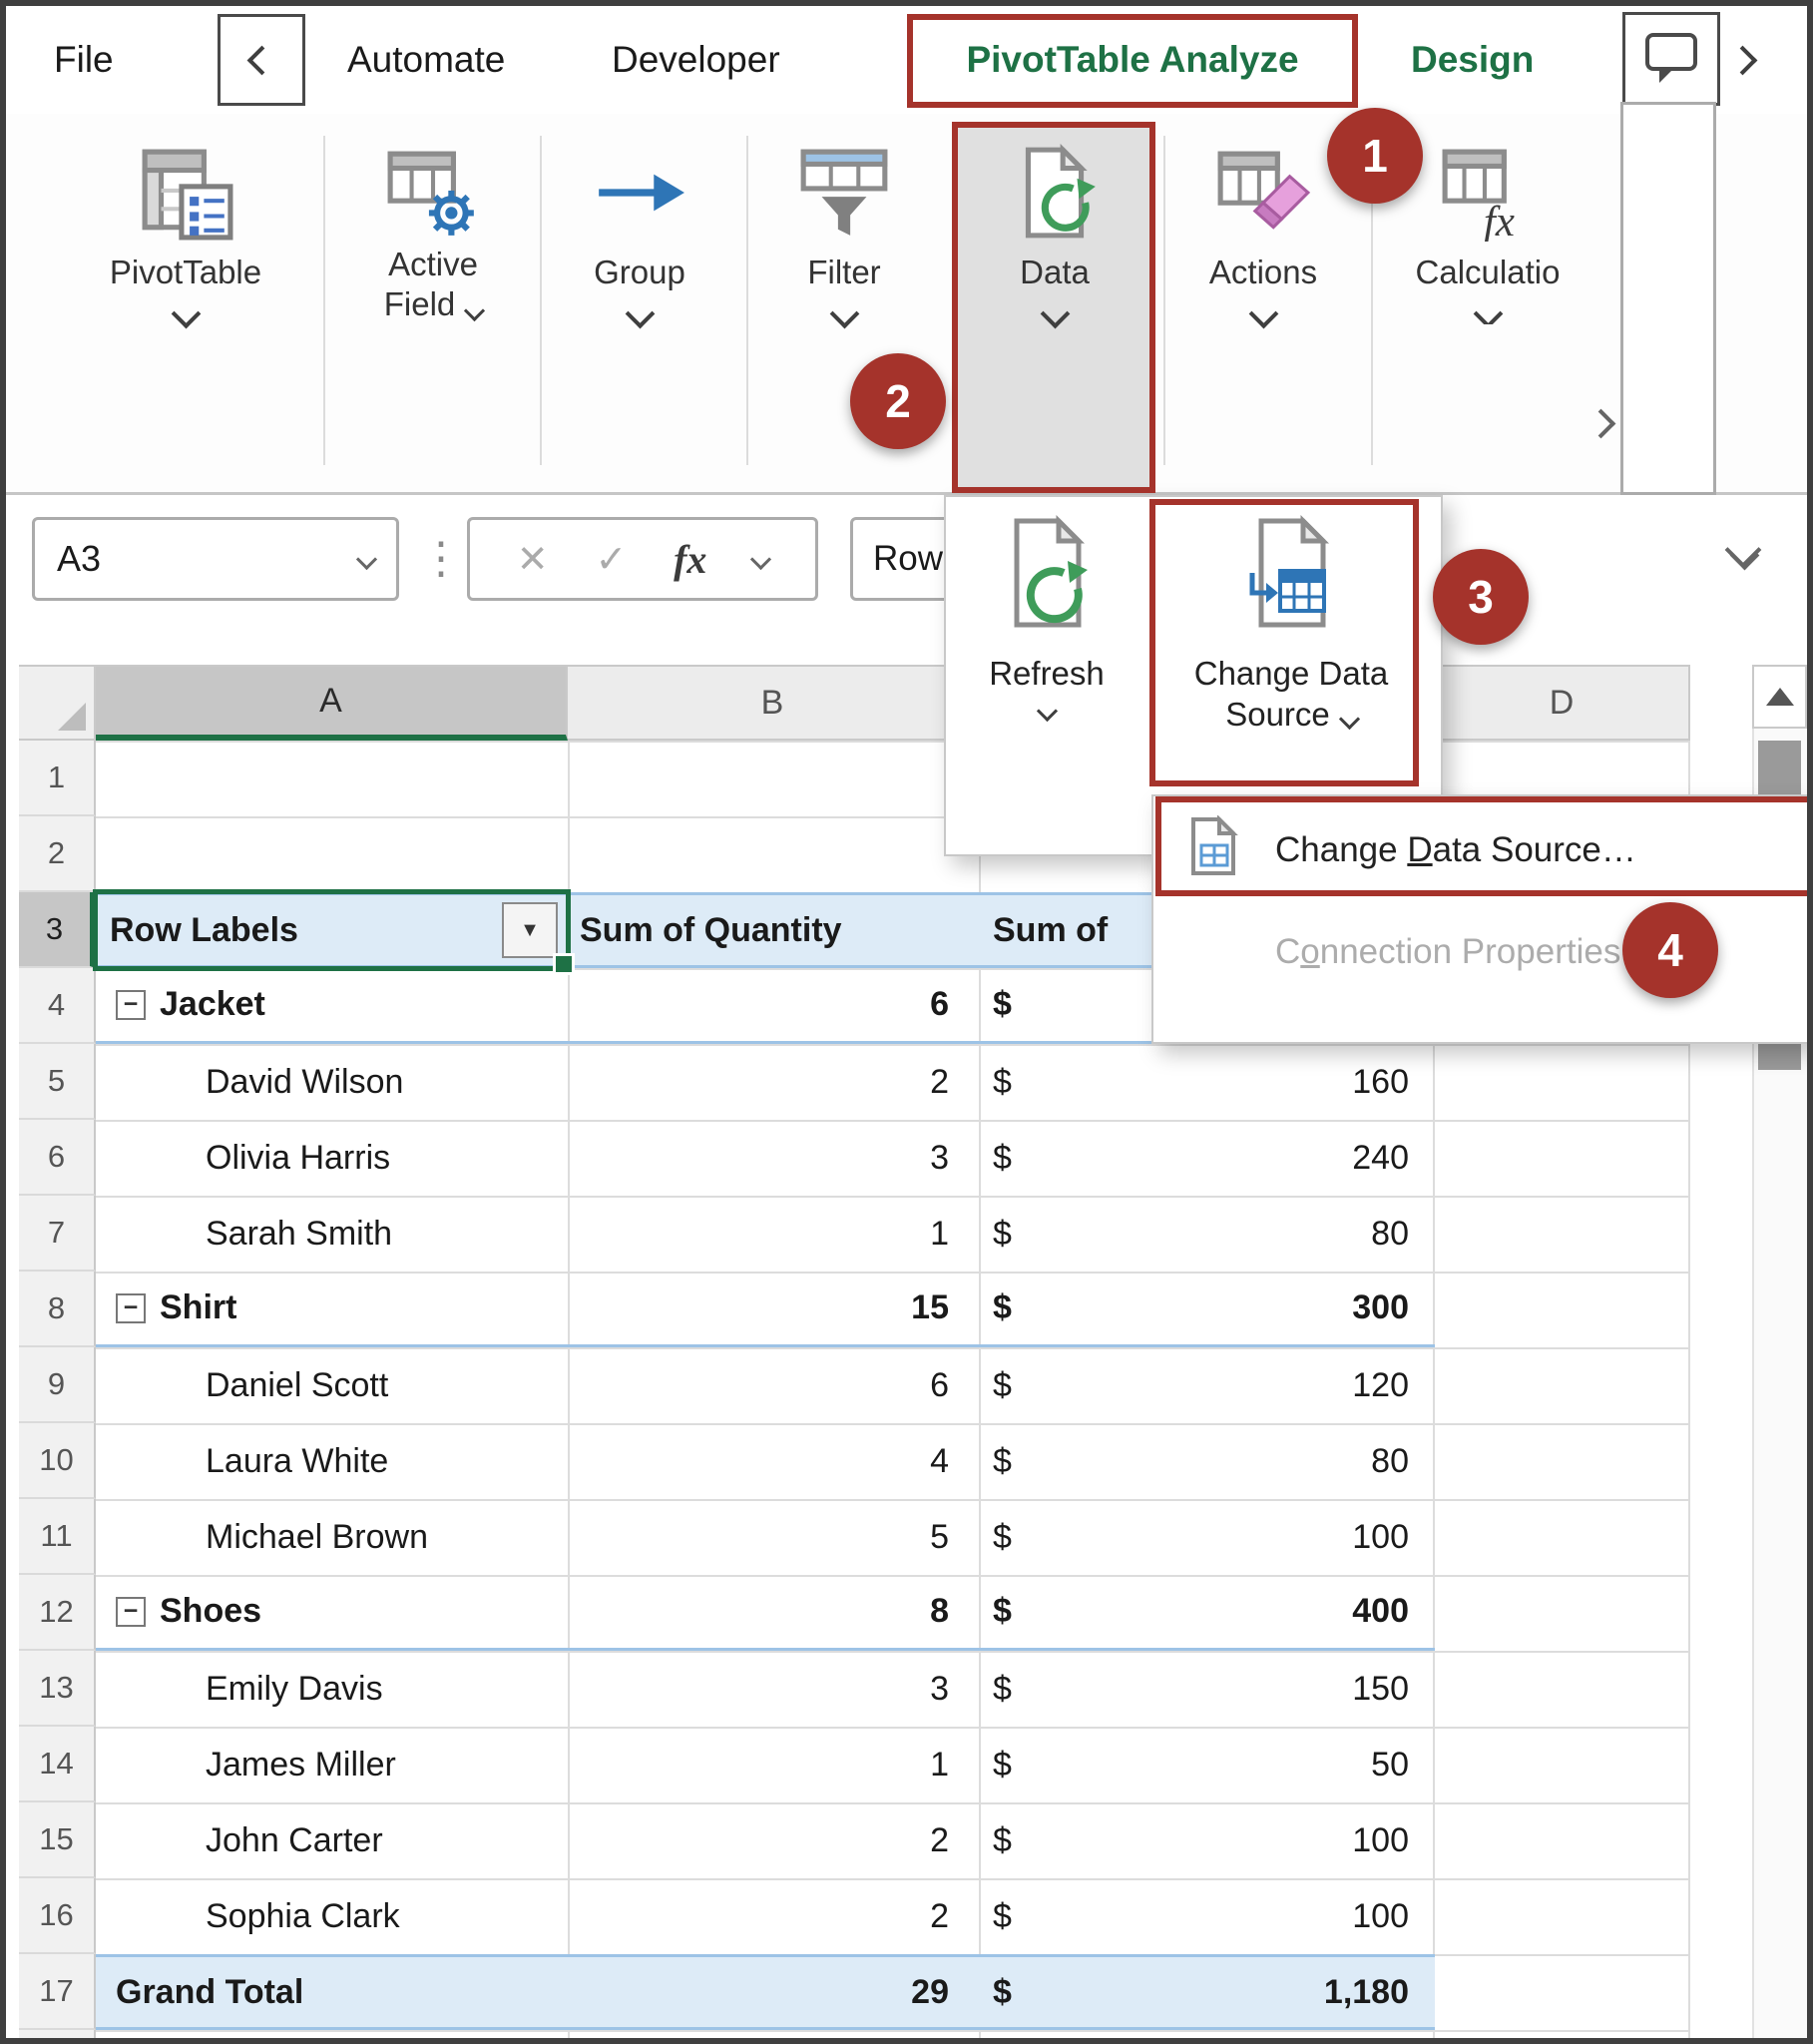 Image resolution: width=1813 pixels, height=2044 pixels. I want to click on filter-button: Filter, so click(844, 227).